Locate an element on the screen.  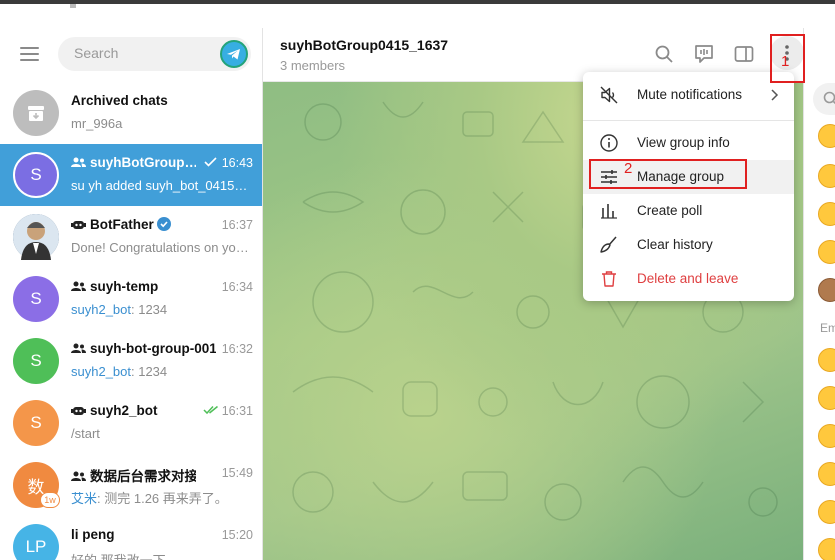
member-count: 3 members is located at coordinates (313, 65).